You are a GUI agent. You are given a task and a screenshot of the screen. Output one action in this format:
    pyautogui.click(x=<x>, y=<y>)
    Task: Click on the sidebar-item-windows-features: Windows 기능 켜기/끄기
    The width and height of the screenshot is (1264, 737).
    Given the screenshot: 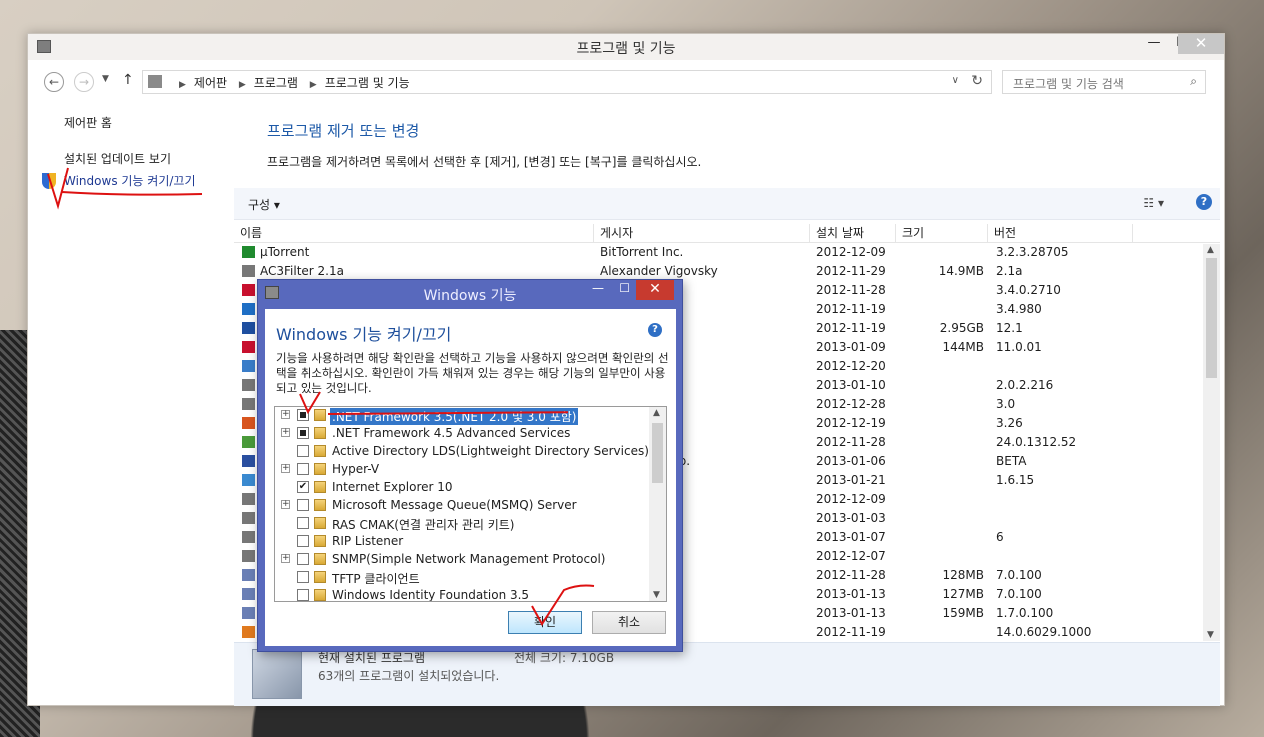 What is the action you would take?
    pyautogui.click(x=154, y=183)
    